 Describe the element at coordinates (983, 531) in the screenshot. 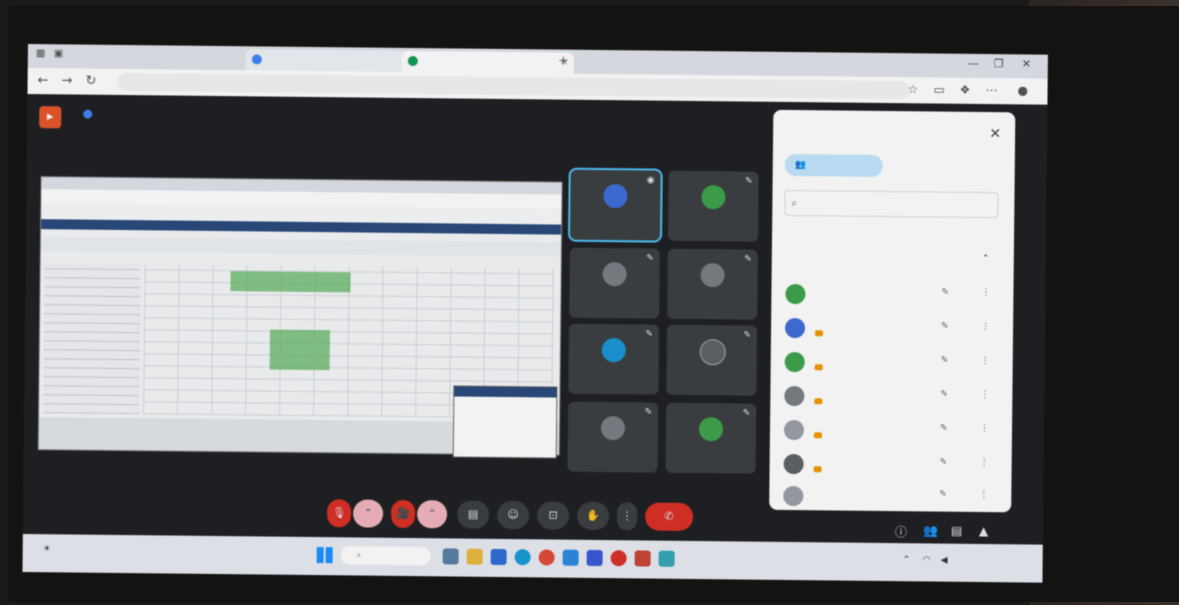

I see `activities-icon: ▲` at that location.